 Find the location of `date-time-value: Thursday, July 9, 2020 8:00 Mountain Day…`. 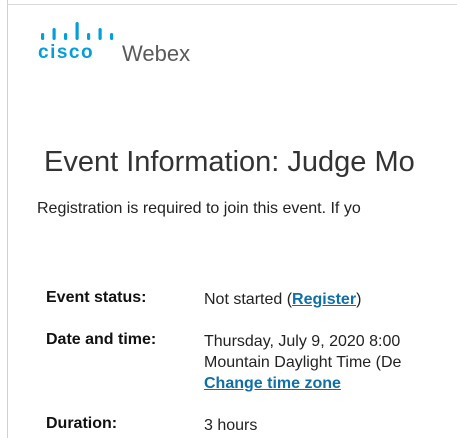

date-time-value: Thursday, July 9, 2020 8:00 Mountain Day… is located at coordinates (302, 362).